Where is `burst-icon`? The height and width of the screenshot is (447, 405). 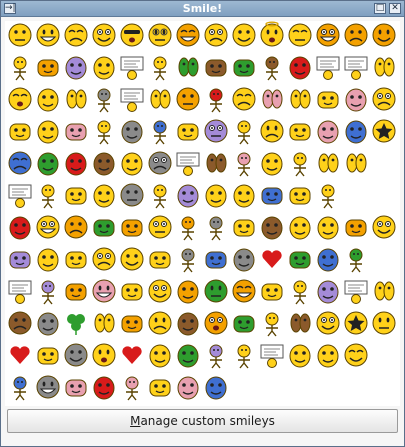 burst-icon is located at coordinates (216, 387).